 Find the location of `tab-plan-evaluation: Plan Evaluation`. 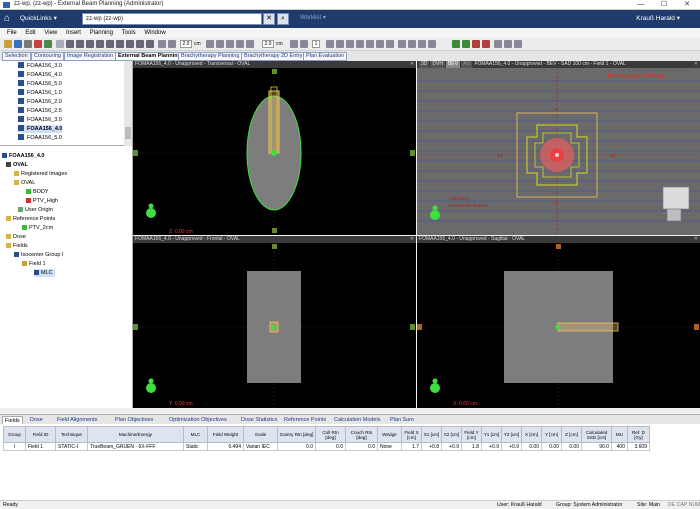

tab-plan-evaluation: Plan Evaluation is located at coordinates (325, 56).